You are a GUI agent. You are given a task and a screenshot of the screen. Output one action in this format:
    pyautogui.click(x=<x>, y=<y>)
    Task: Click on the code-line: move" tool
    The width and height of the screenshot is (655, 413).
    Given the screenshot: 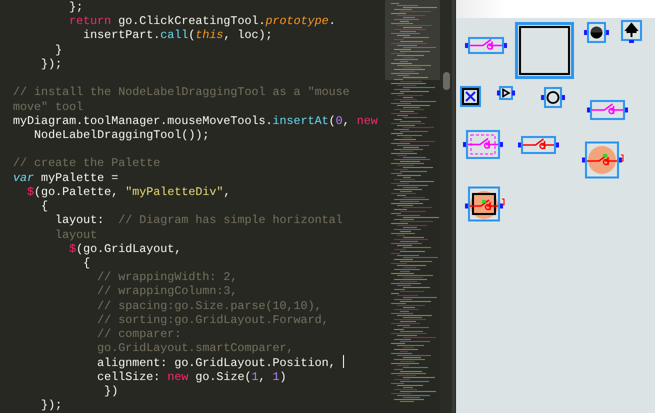 What is the action you would take?
    pyautogui.click(x=48, y=107)
    